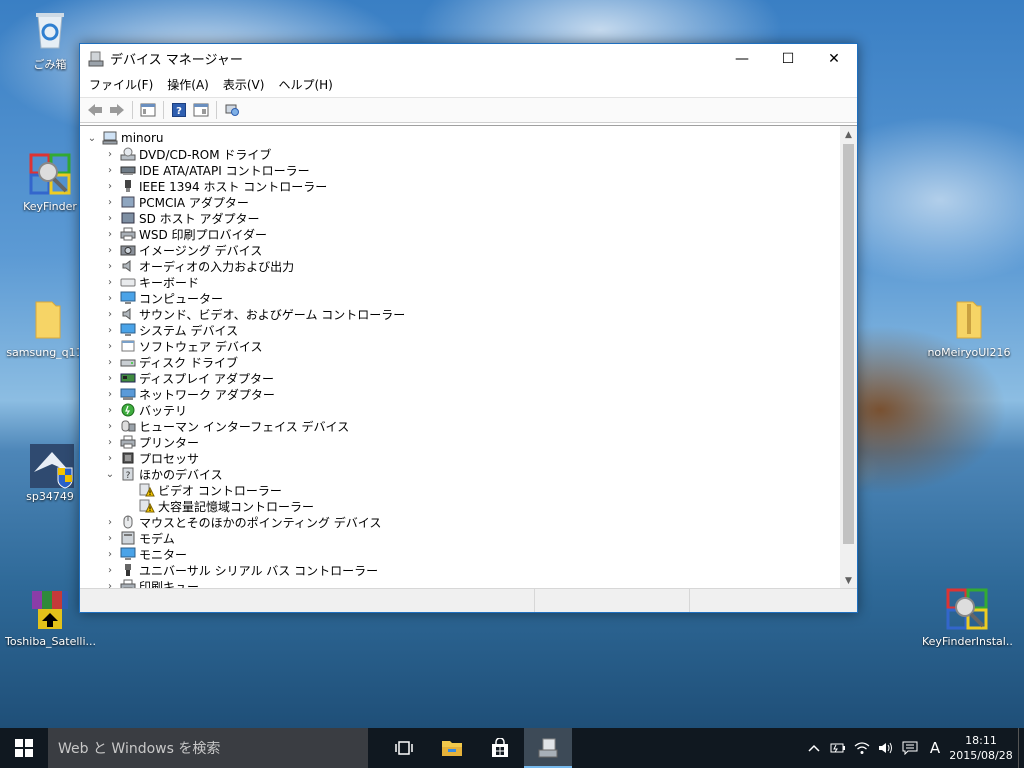  Describe the element at coordinates (460, 410) in the screenshot. I see `tree-category-node: › バッテリ` at that location.